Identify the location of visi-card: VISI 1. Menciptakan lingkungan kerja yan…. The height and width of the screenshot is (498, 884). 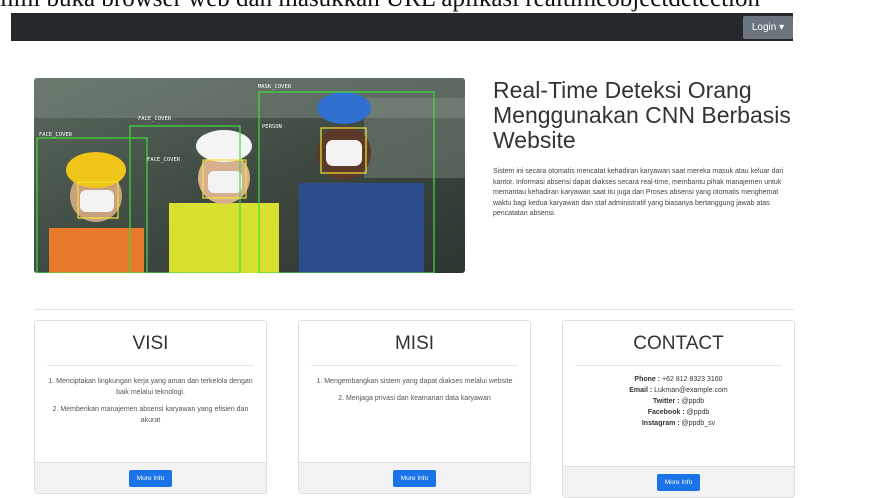
(150, 407).